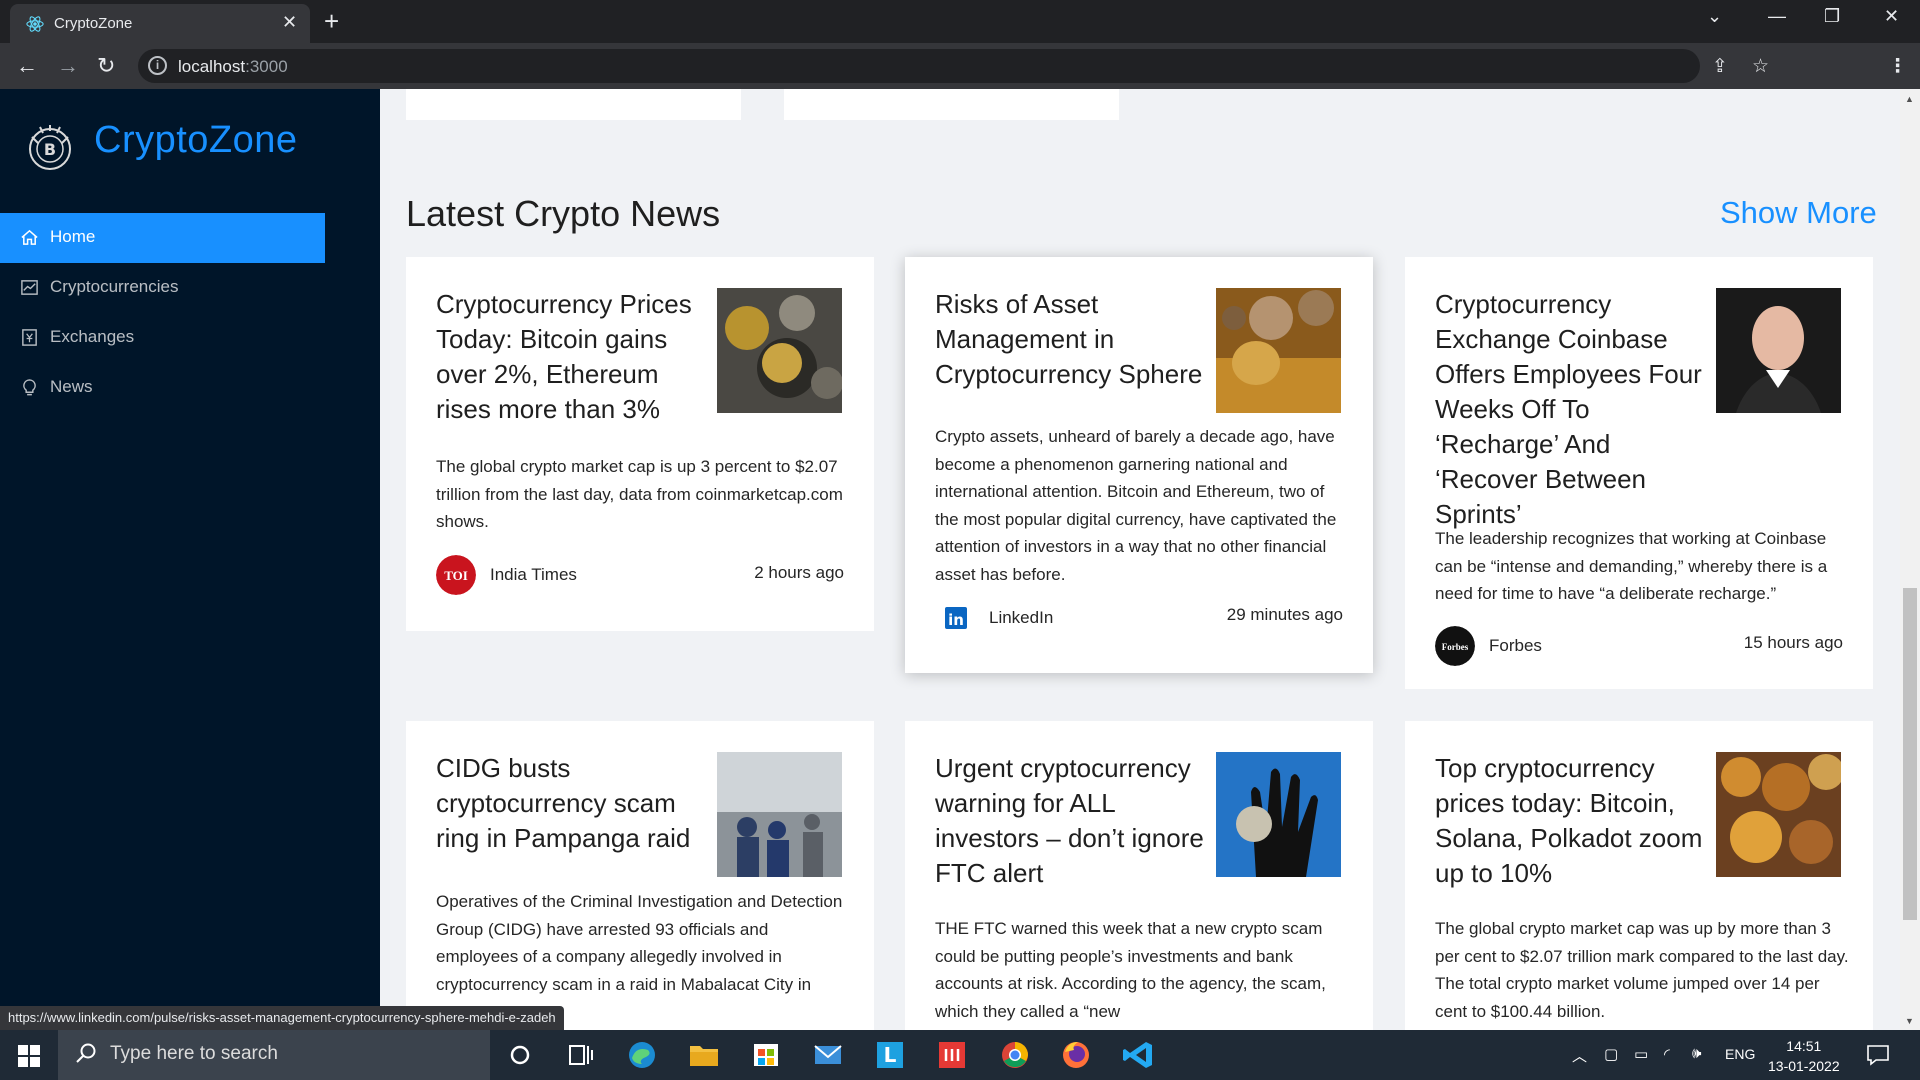 The width and height of the screenshot is (1920, 1080). What do you see at coordinates (956, 618) in the screenshot?
I see `linkedin-logo-icon: in` at bounding box center [956, 618].